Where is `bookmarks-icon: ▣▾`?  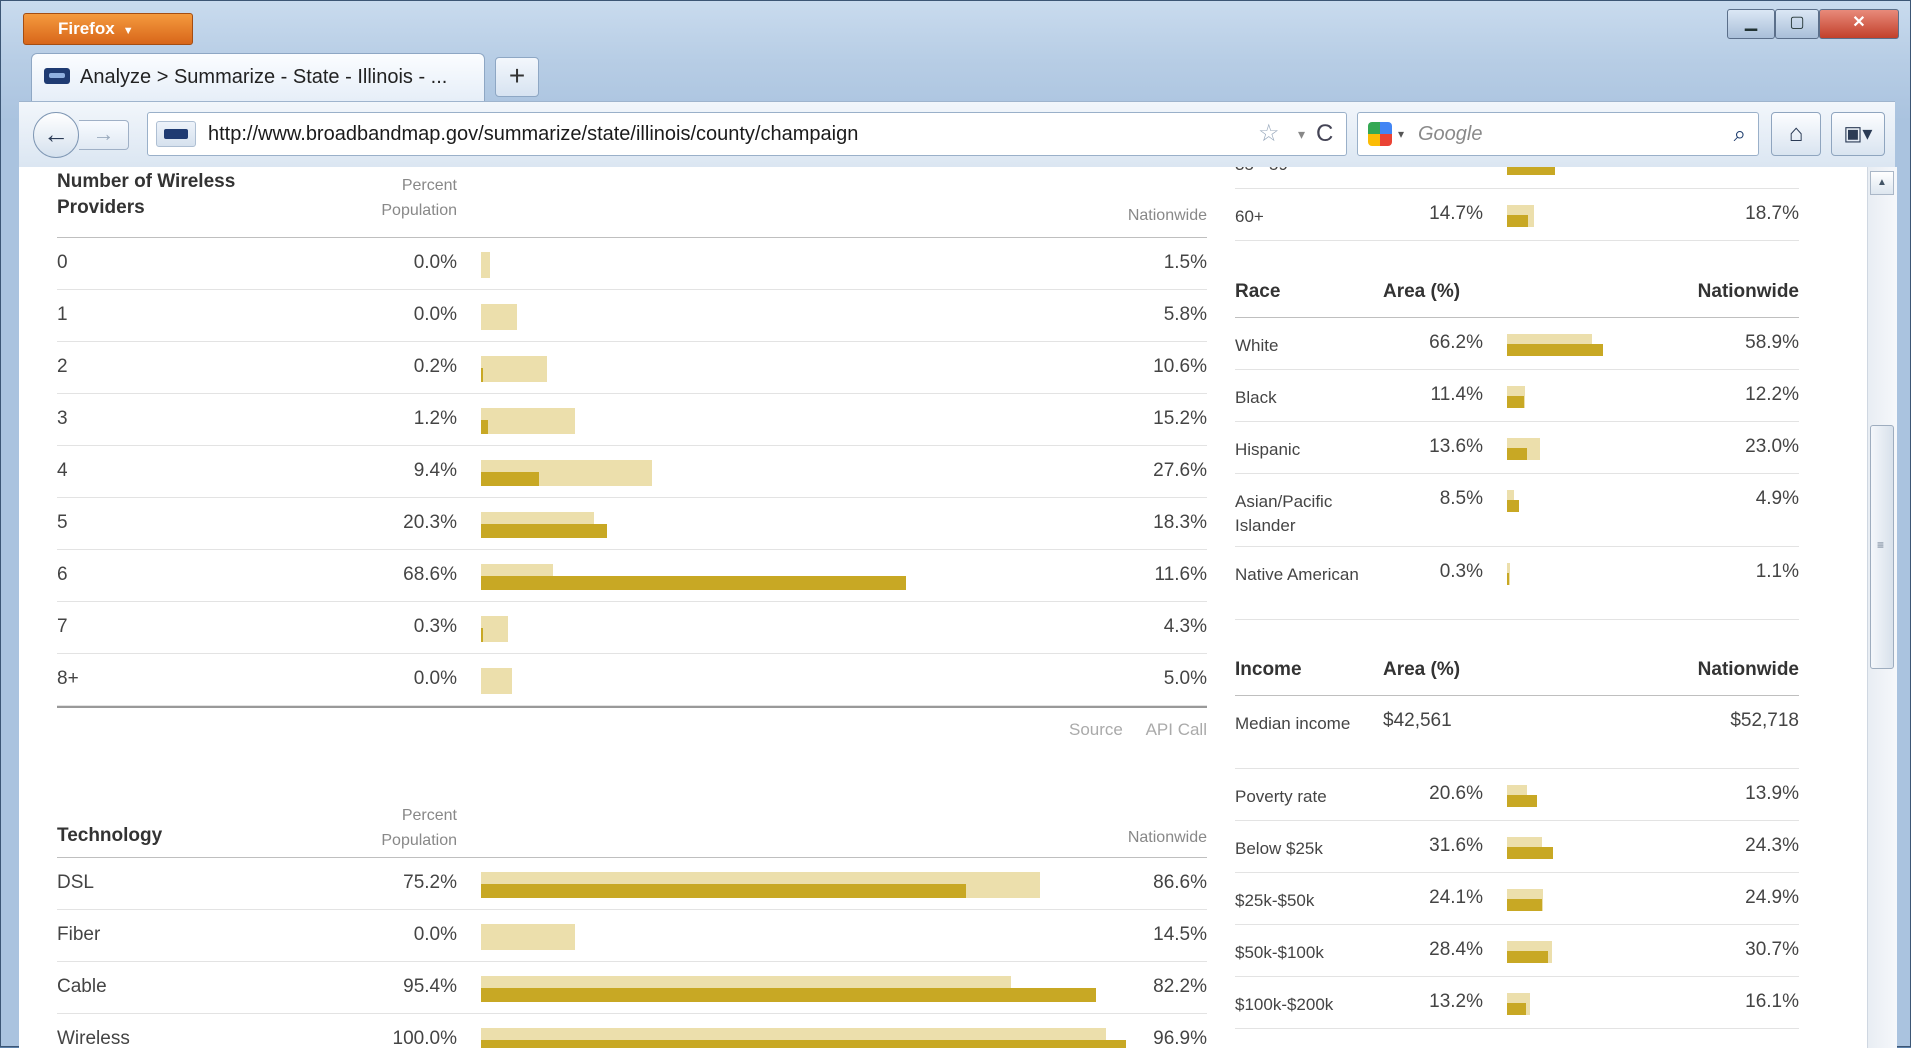 bookmarks-icon: ▣▾ is located at coordinates (1858, 134).